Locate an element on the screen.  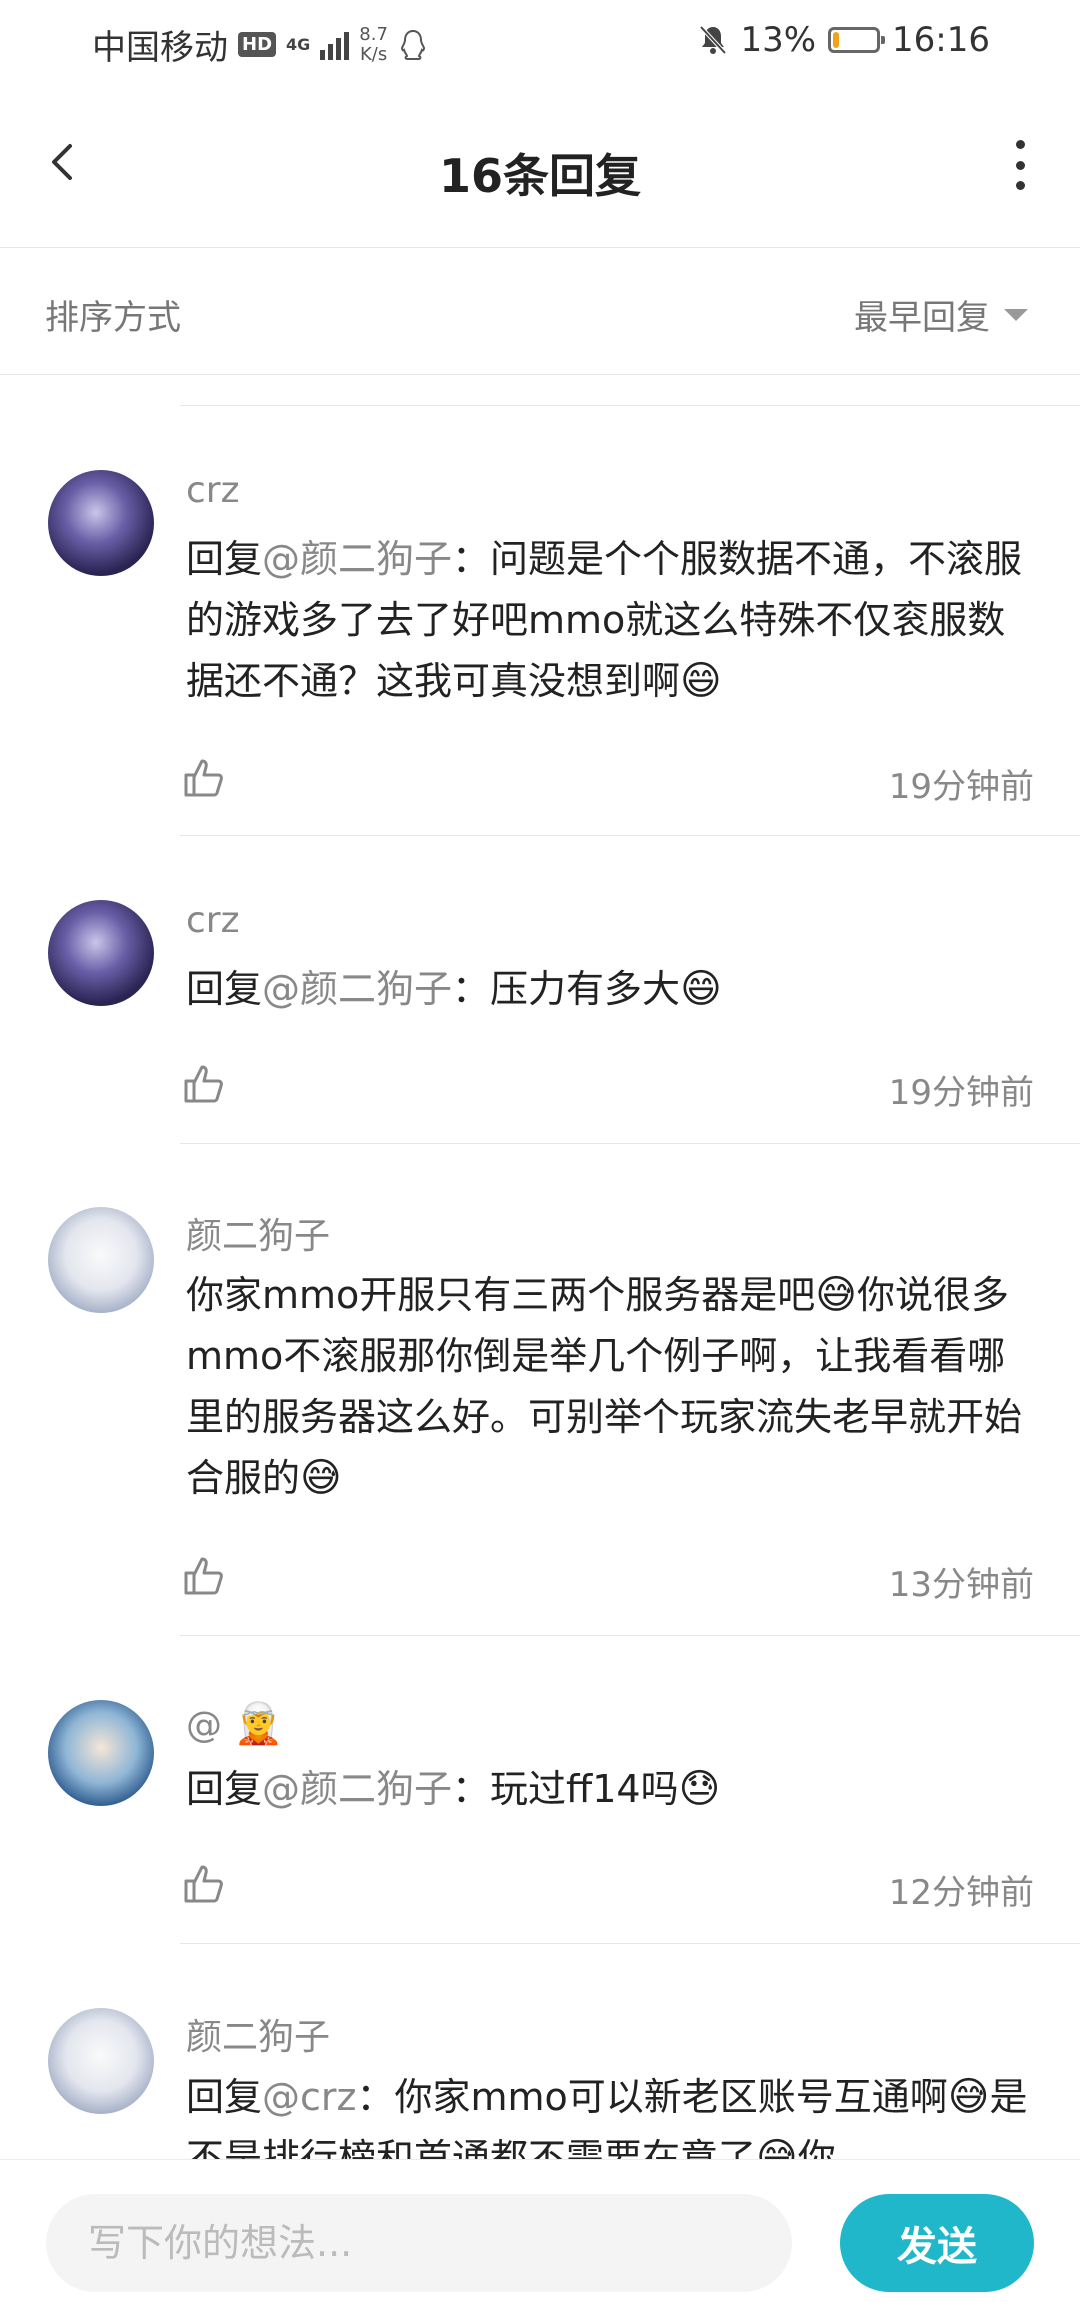
emoji: 😓 is located at coordinates (699, 1789).